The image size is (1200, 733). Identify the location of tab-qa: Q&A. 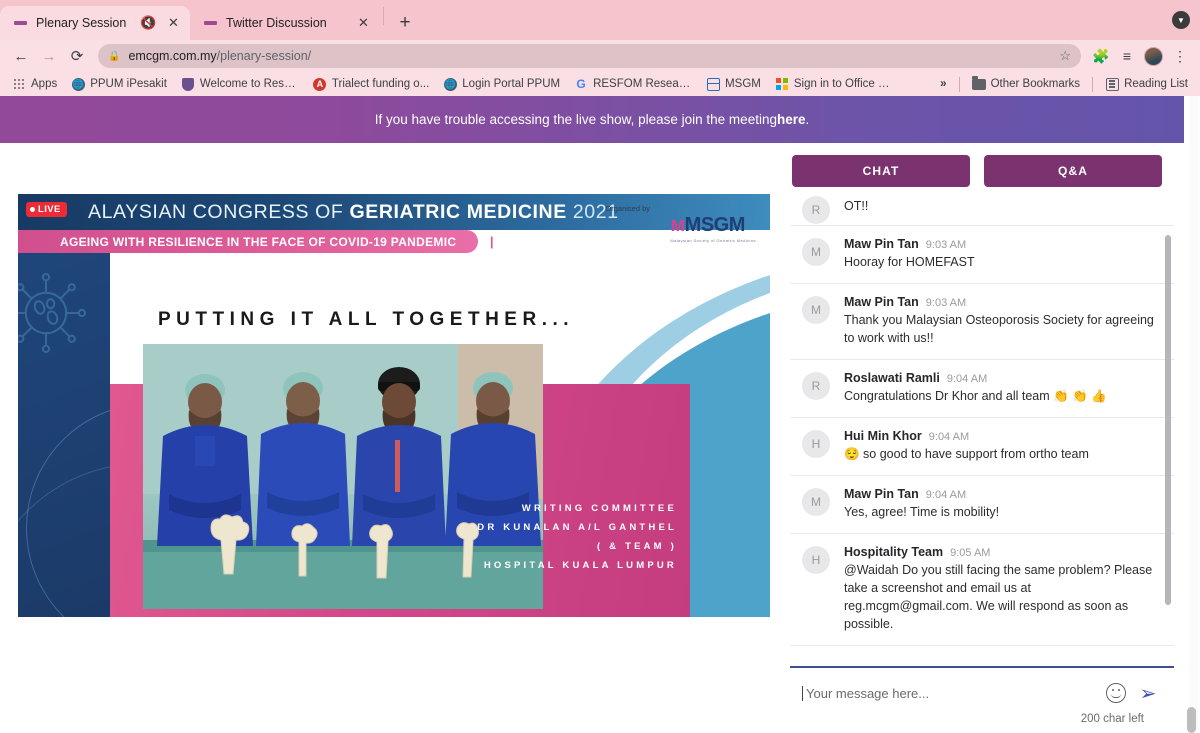
(1073, 171).